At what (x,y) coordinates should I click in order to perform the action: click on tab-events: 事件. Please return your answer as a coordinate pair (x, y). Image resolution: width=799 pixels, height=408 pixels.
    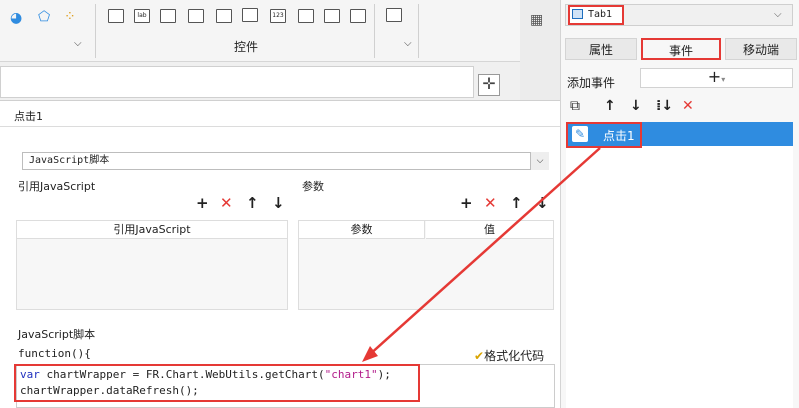
    Looking at the image, I should click on (681, 49).